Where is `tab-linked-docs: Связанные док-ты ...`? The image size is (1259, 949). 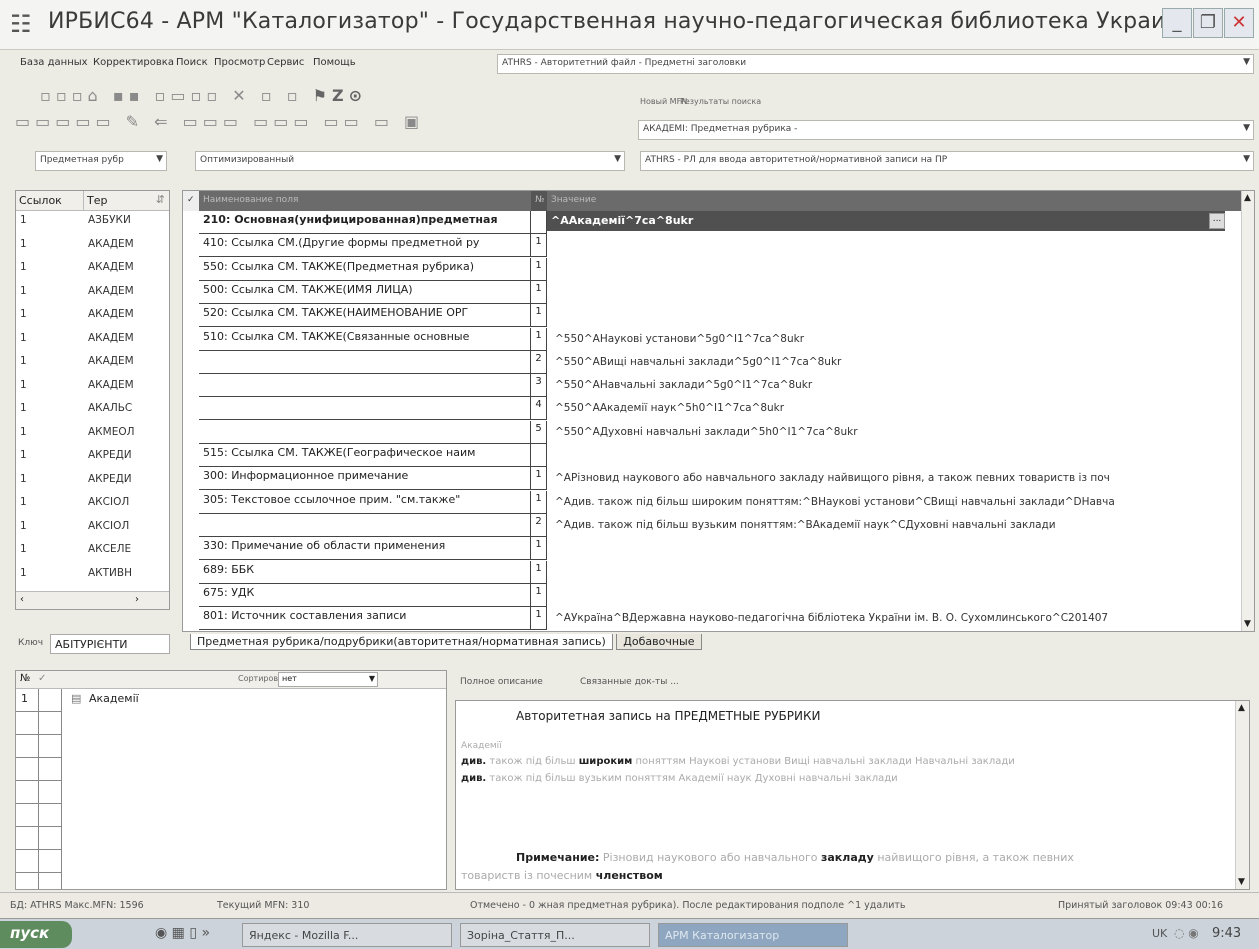
tab-linked-docs: Связанные док-ты ... is located at coordinates (629, 682).